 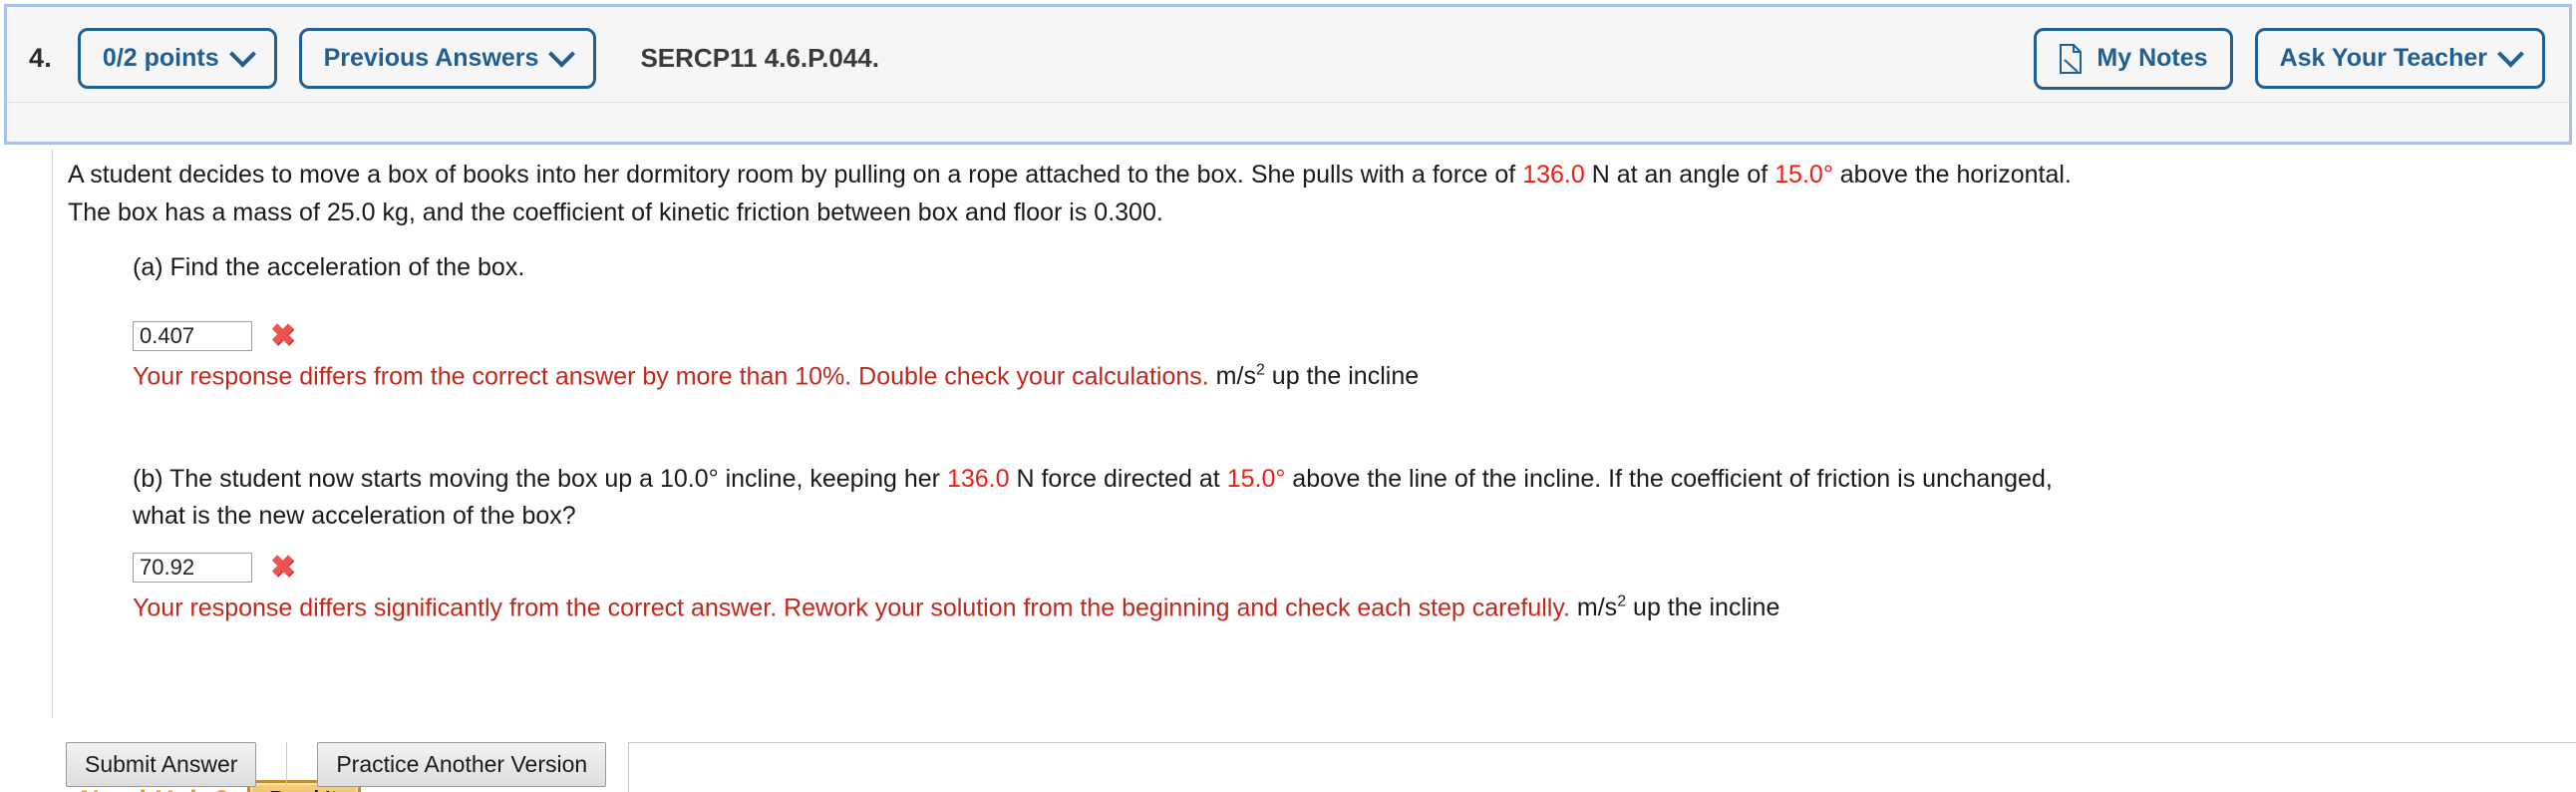 What do you see at coordinates (329, 267) in the screenshot?
I see `part-a-prompt: (a) Find the acceleration of the box.` at bounding box center [329, 267].